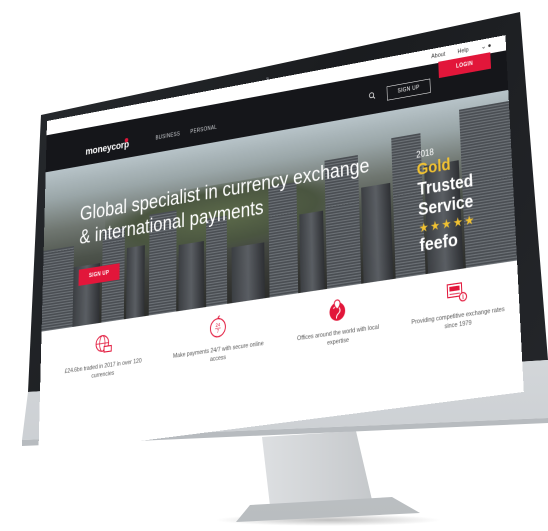 This screenshot has height=531, width=548. What do you see at coordinates (203, 129) in the screenshot?
I see `nav-item-personal: PERSONAL` at bounding box center [203, 129].